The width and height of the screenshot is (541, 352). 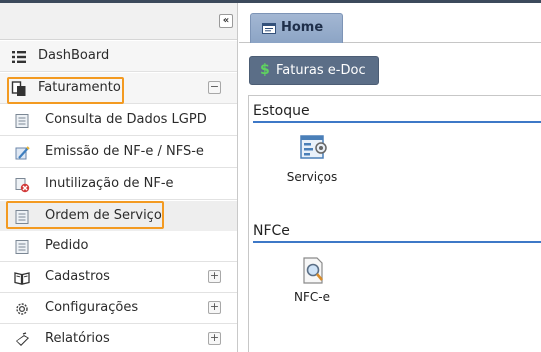 What do you see at coordinates (265, 70) in the screenshot?
I see `dollar-icon: $` at bounding box center [265, 70].